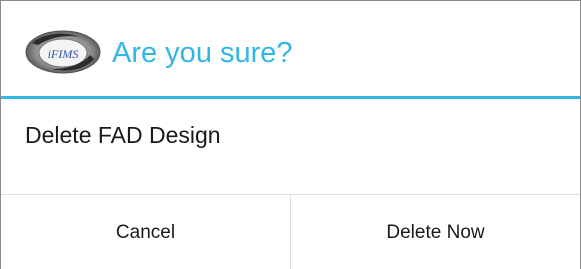  Describe the element at coordinates (145, 232) in the screenshot. I see `cancel-button: Cancel` at that location.